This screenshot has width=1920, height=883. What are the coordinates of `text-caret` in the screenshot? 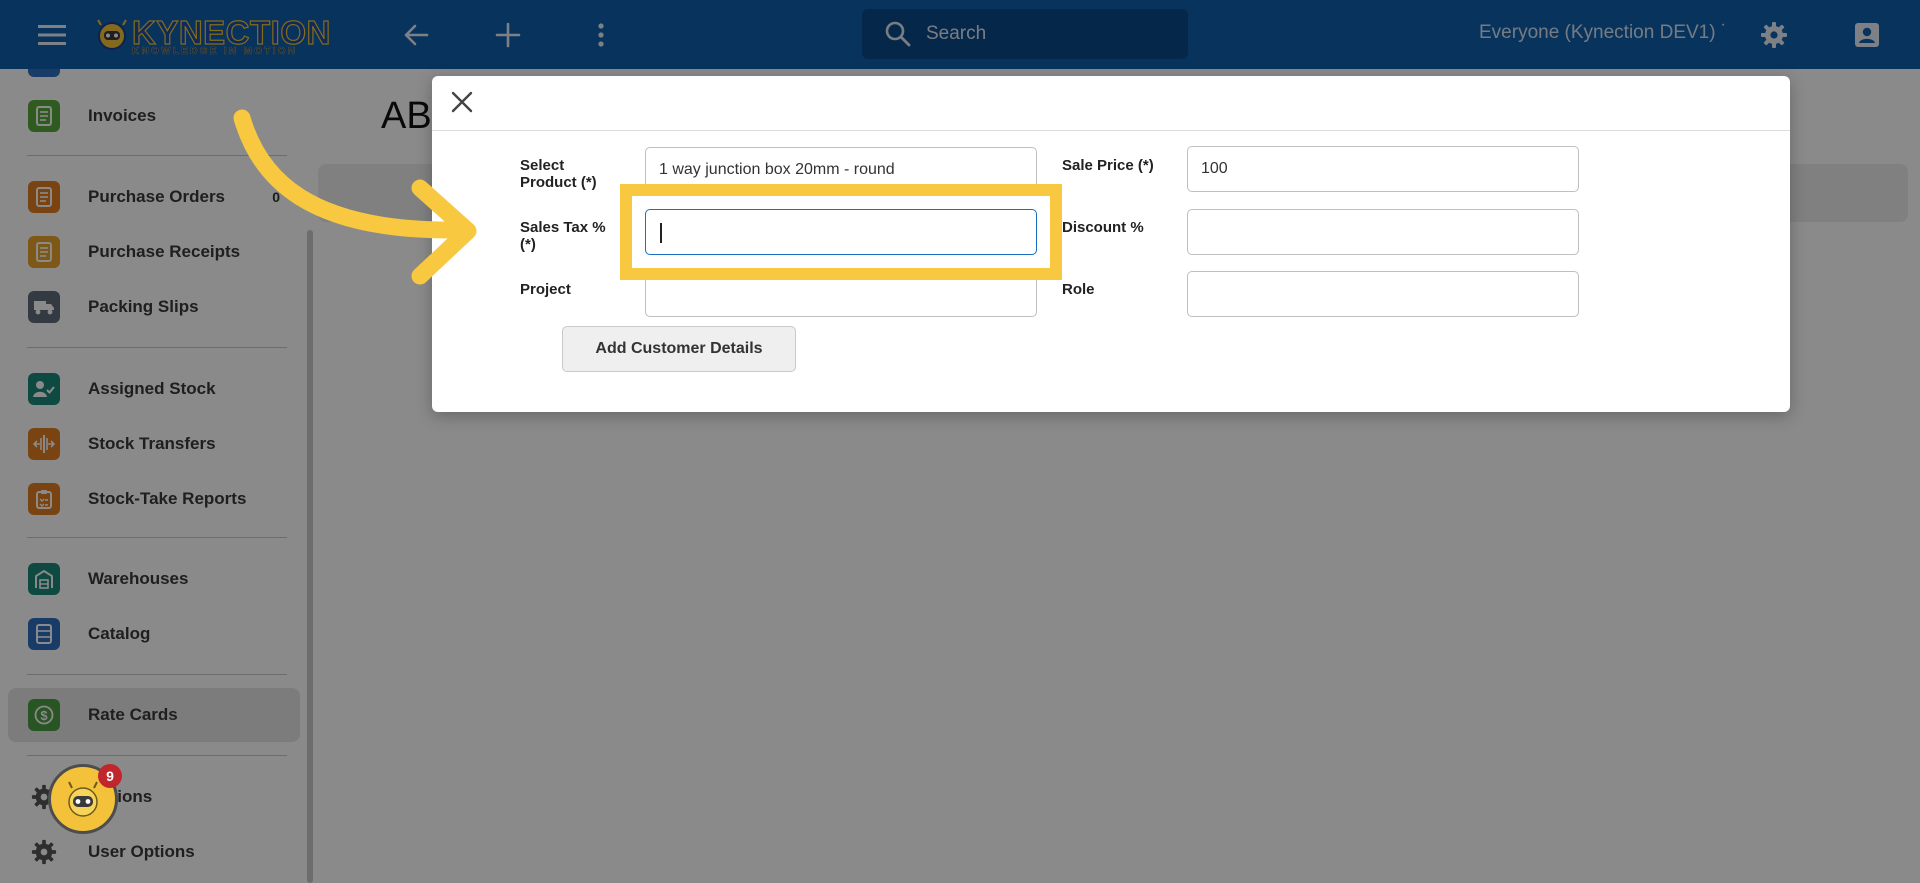 It's located at (661, 233).